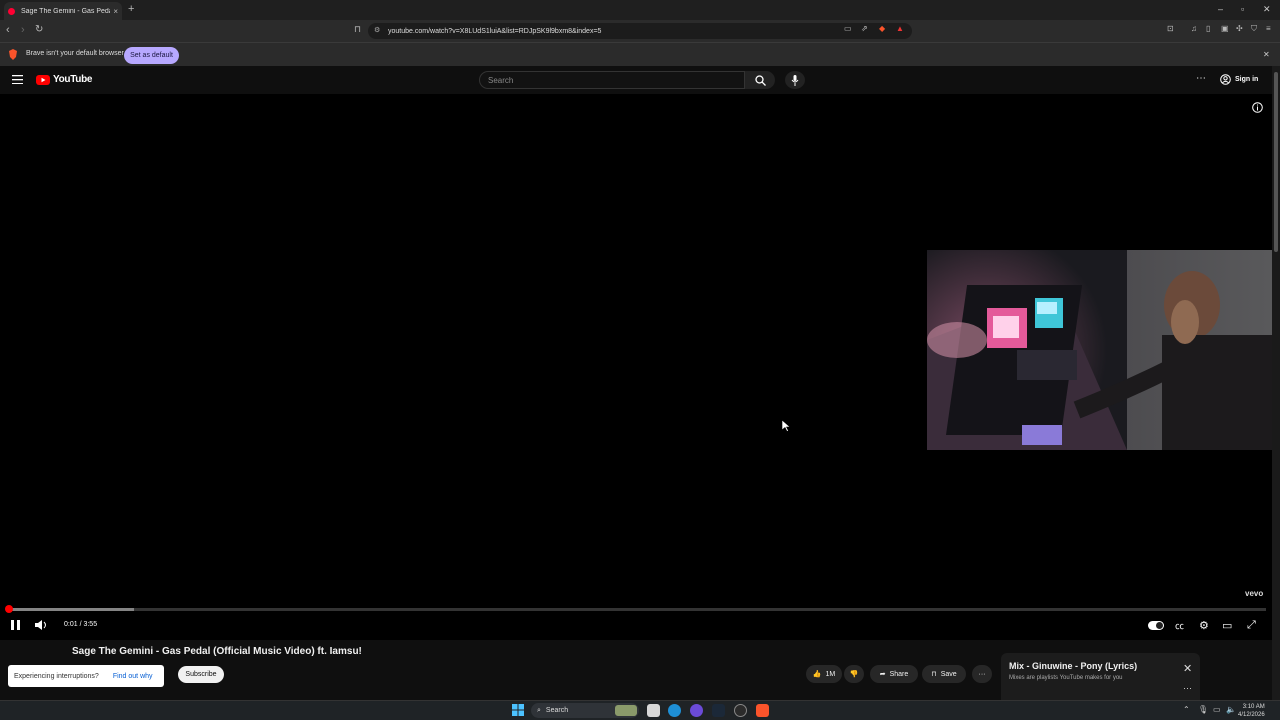  I want to click on volume-icon, so click(41, 625).